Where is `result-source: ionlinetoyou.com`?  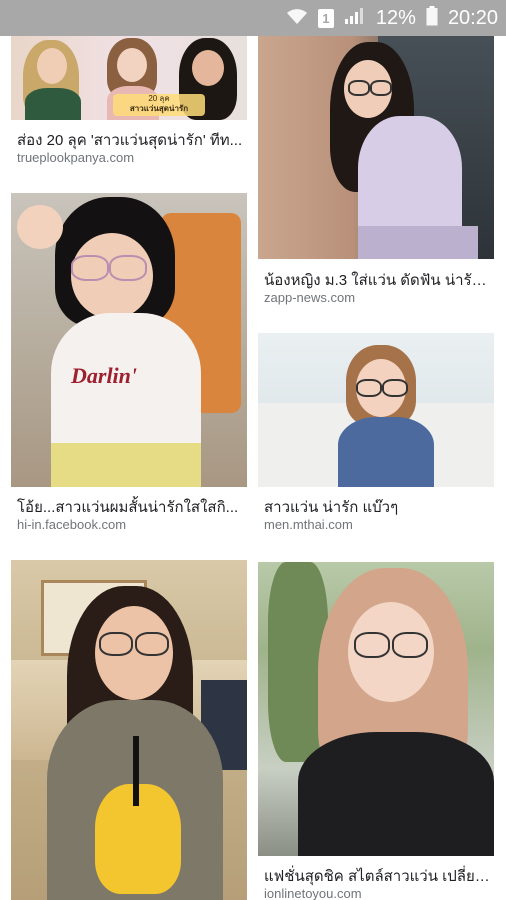 result-source: ionlinetoyou.com is located at coordinates (313, 893).